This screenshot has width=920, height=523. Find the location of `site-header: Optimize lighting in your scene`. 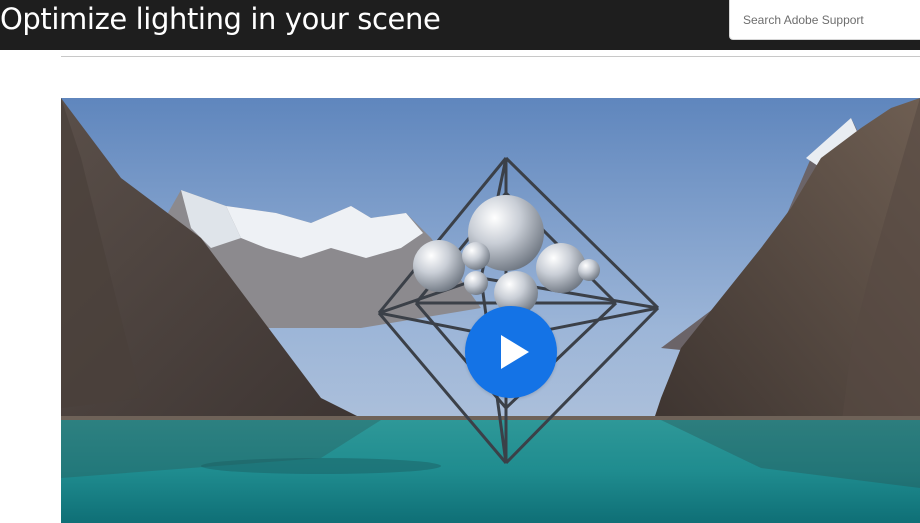

site-header: Optimize lighting in your scene is located at coordinates (460, 25).